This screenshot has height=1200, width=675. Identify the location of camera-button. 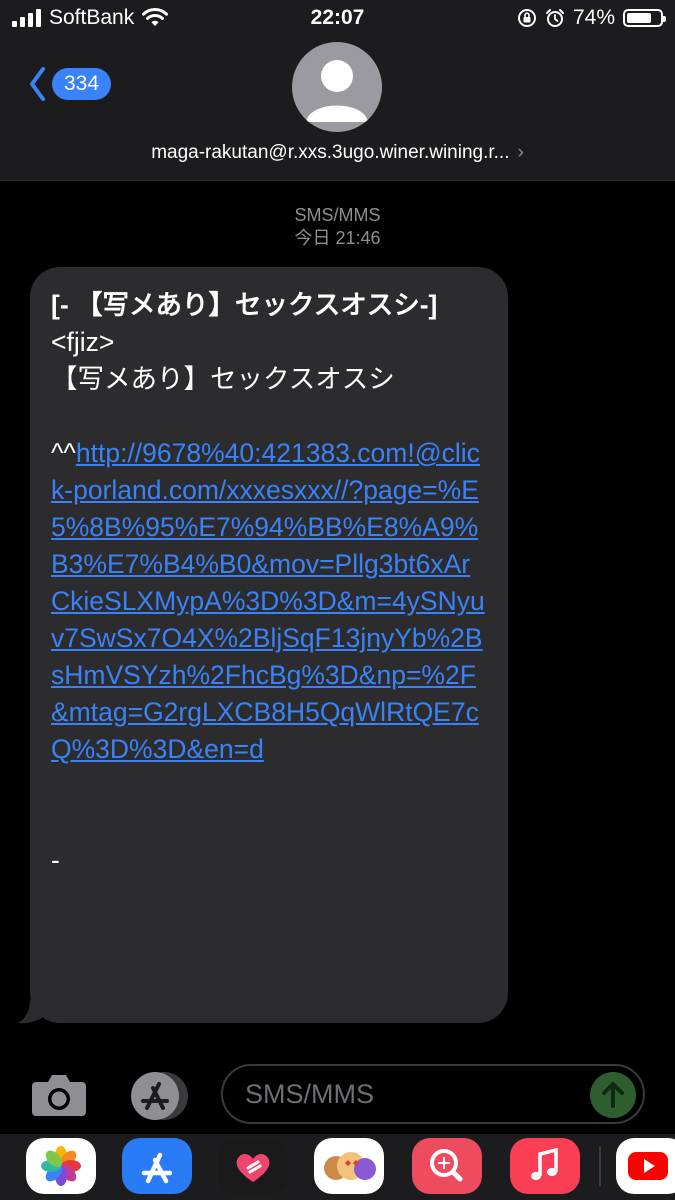
(59, 1095).